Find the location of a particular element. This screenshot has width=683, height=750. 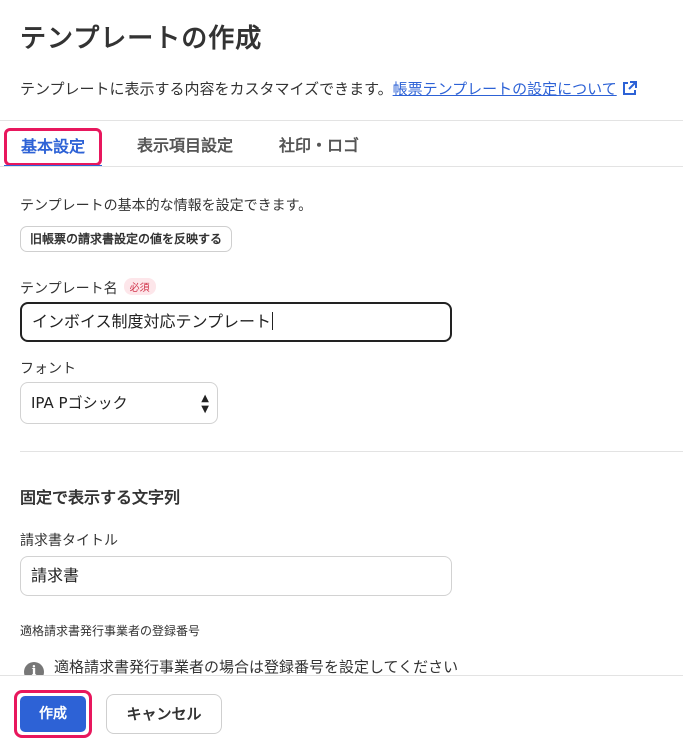

template-name-label: テンプレート名 必須 is located at coordinates (88, 288).